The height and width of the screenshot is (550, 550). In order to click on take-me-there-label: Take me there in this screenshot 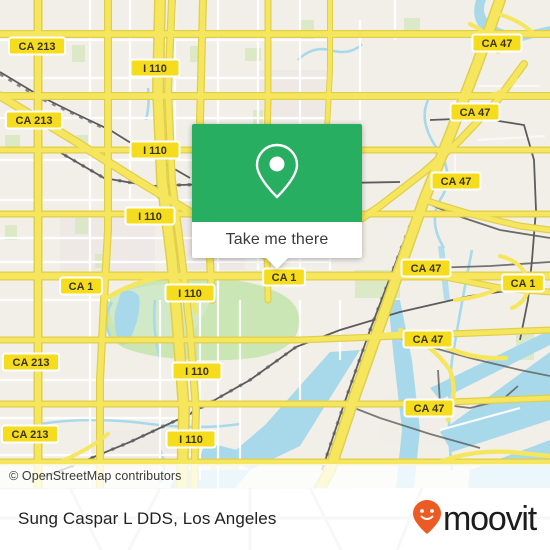, I will do `click(277, 239)`.